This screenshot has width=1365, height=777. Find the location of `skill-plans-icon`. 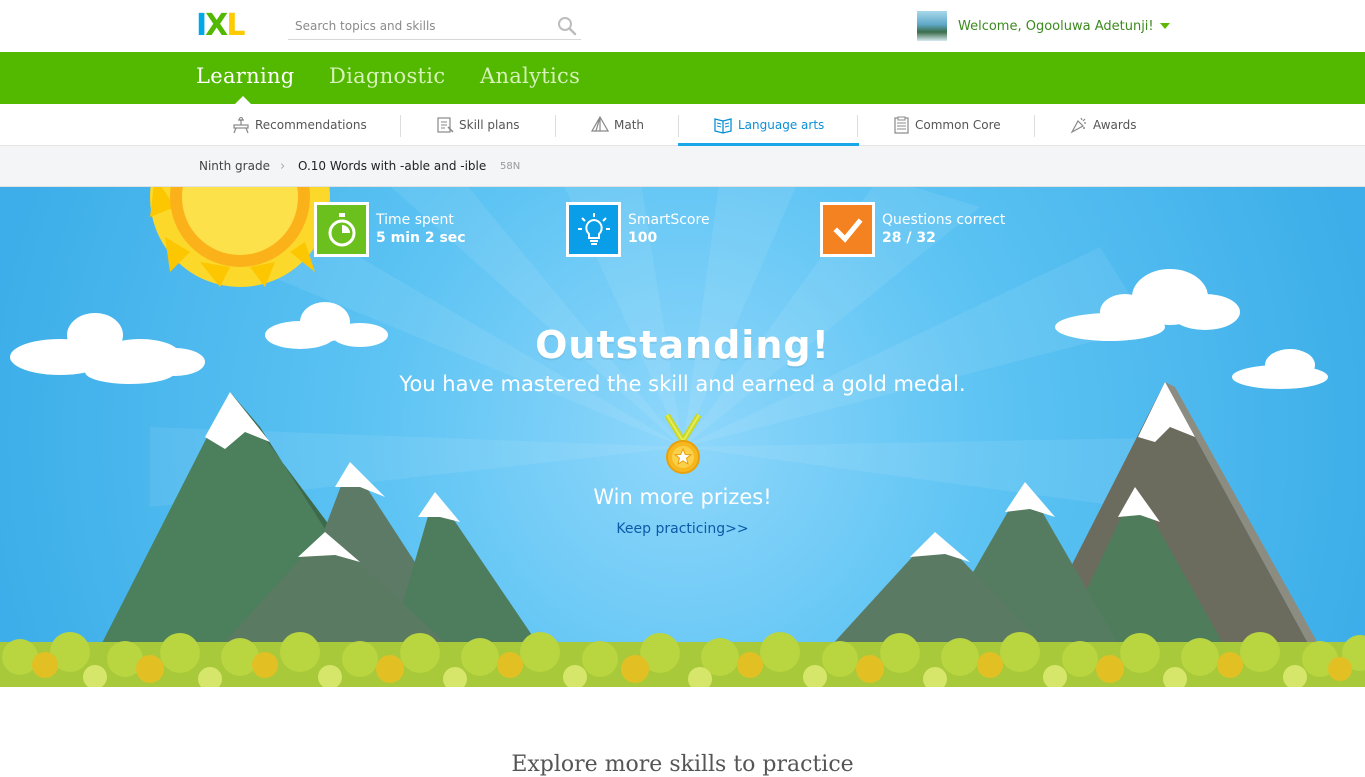

skill-plans-icon is located at coordinates (445, 125).